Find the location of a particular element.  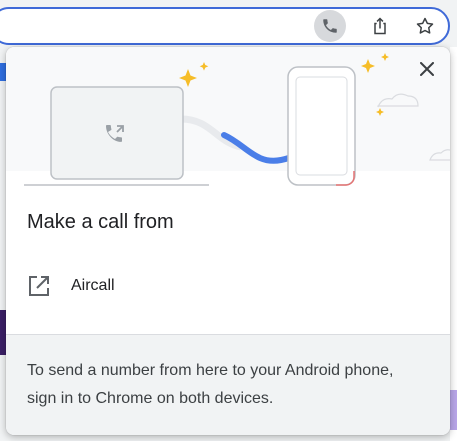

open-external-icon is located at coordinates (39, 286).